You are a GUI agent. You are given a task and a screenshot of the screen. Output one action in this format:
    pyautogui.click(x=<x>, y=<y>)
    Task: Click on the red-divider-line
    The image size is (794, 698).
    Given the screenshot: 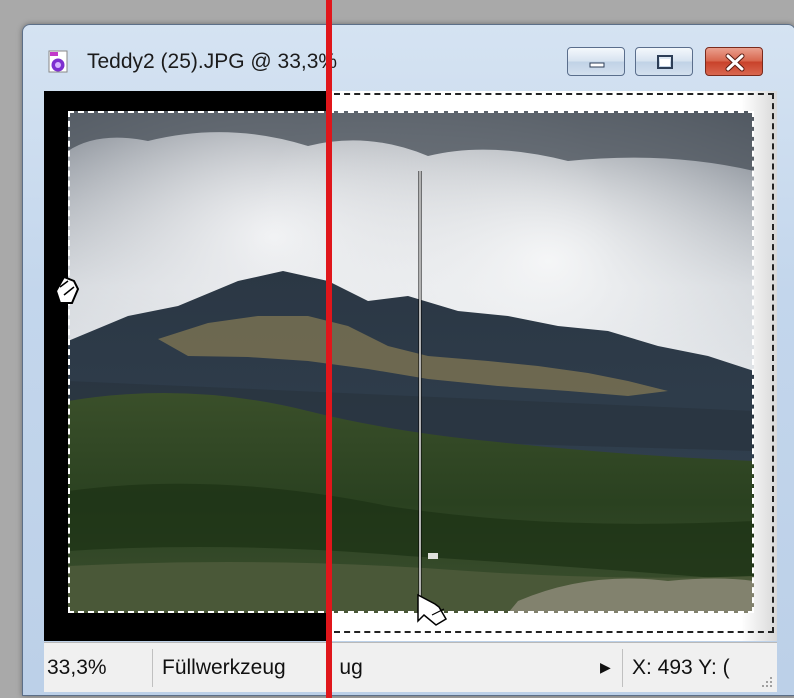 What is the action you would take?
    pyautogui.click(x=329, y=349)
    